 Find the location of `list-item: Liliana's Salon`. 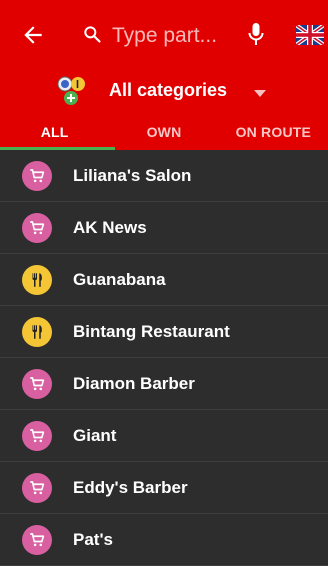

list-item: Liliana's Salon is located at coordinates (164, 176).